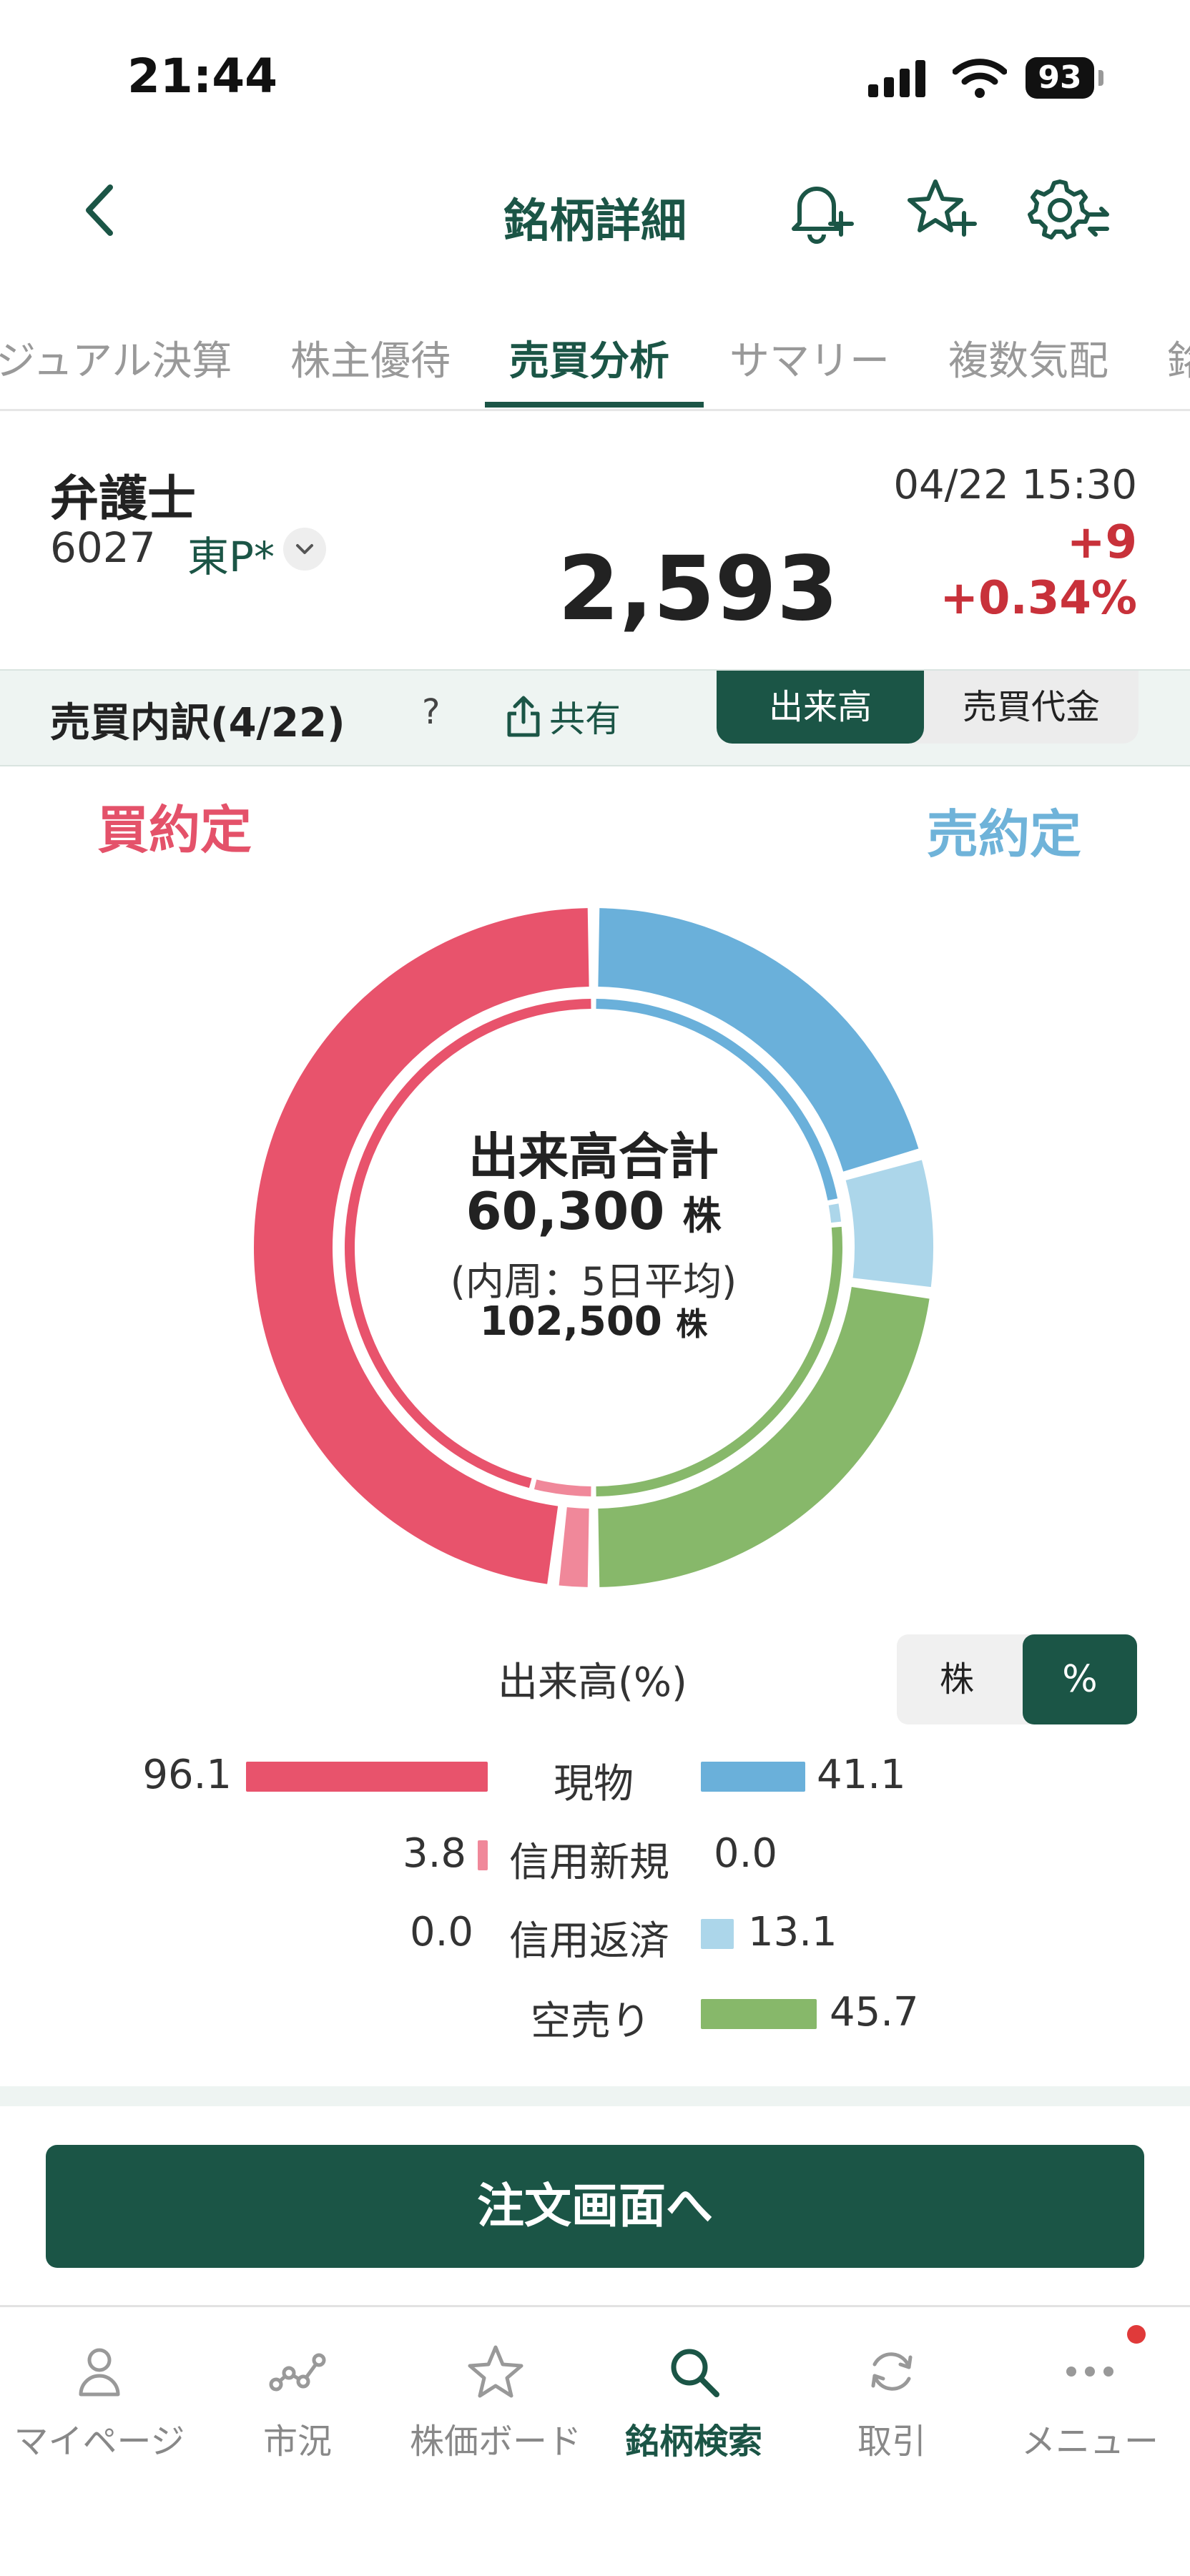 Image resolution: width=1190 pixels, height=2576 pixels. What do you see at coordinates (123, 499) in the screenshot?
I see `stock-name: 弁護士` at bounding box center [123, 499].